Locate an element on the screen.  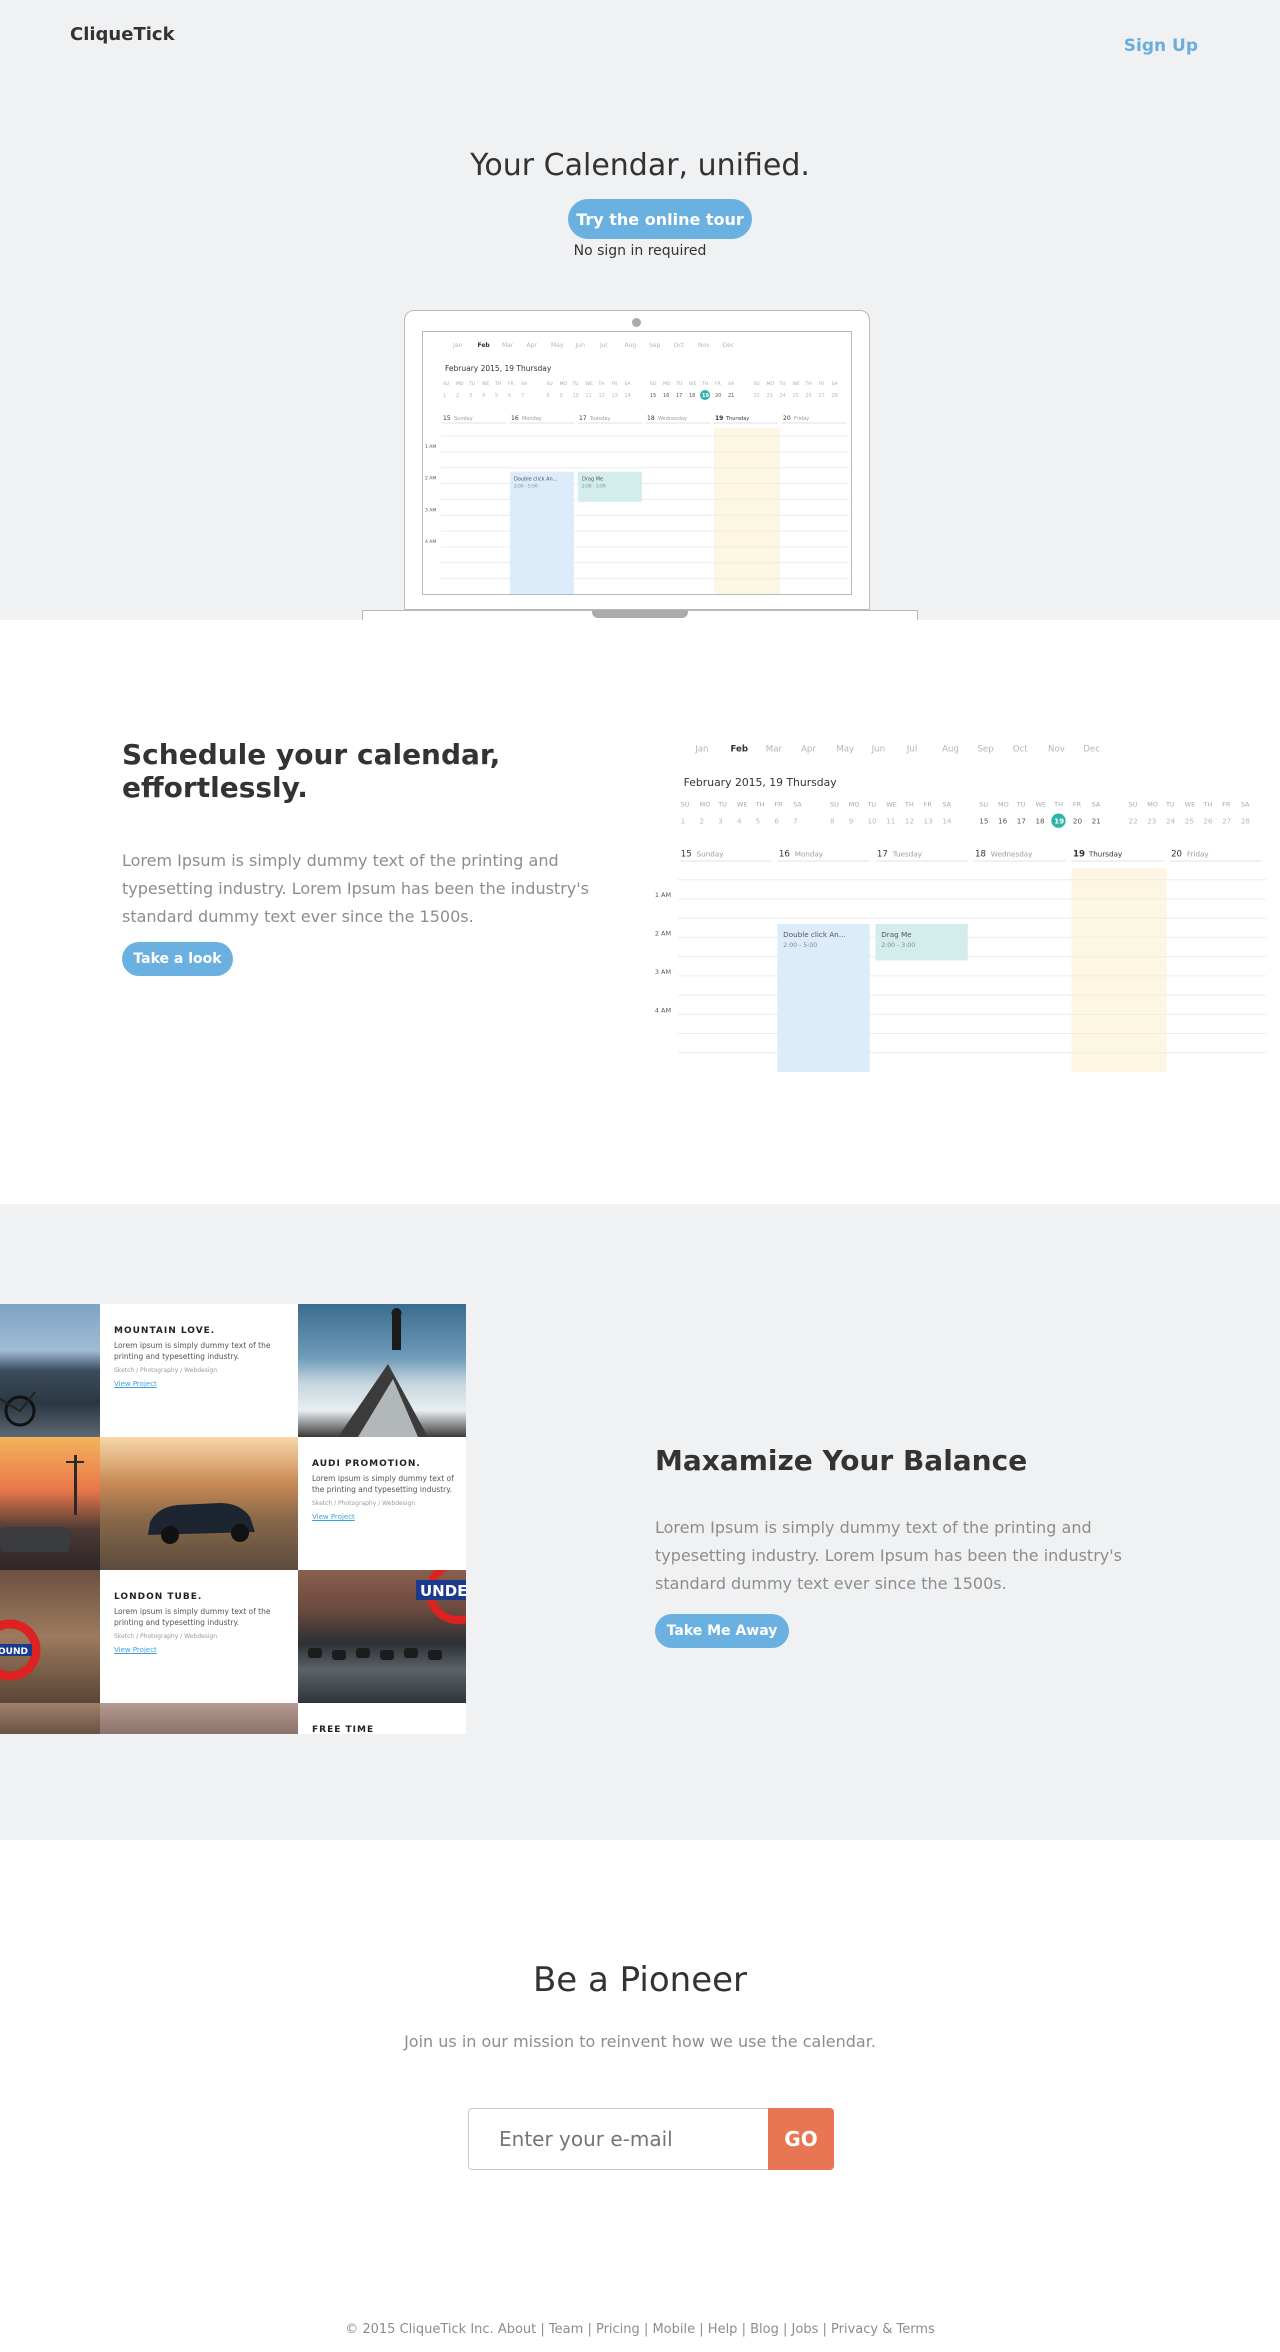
day-number: 18 is located at coordinates (1040, 821).